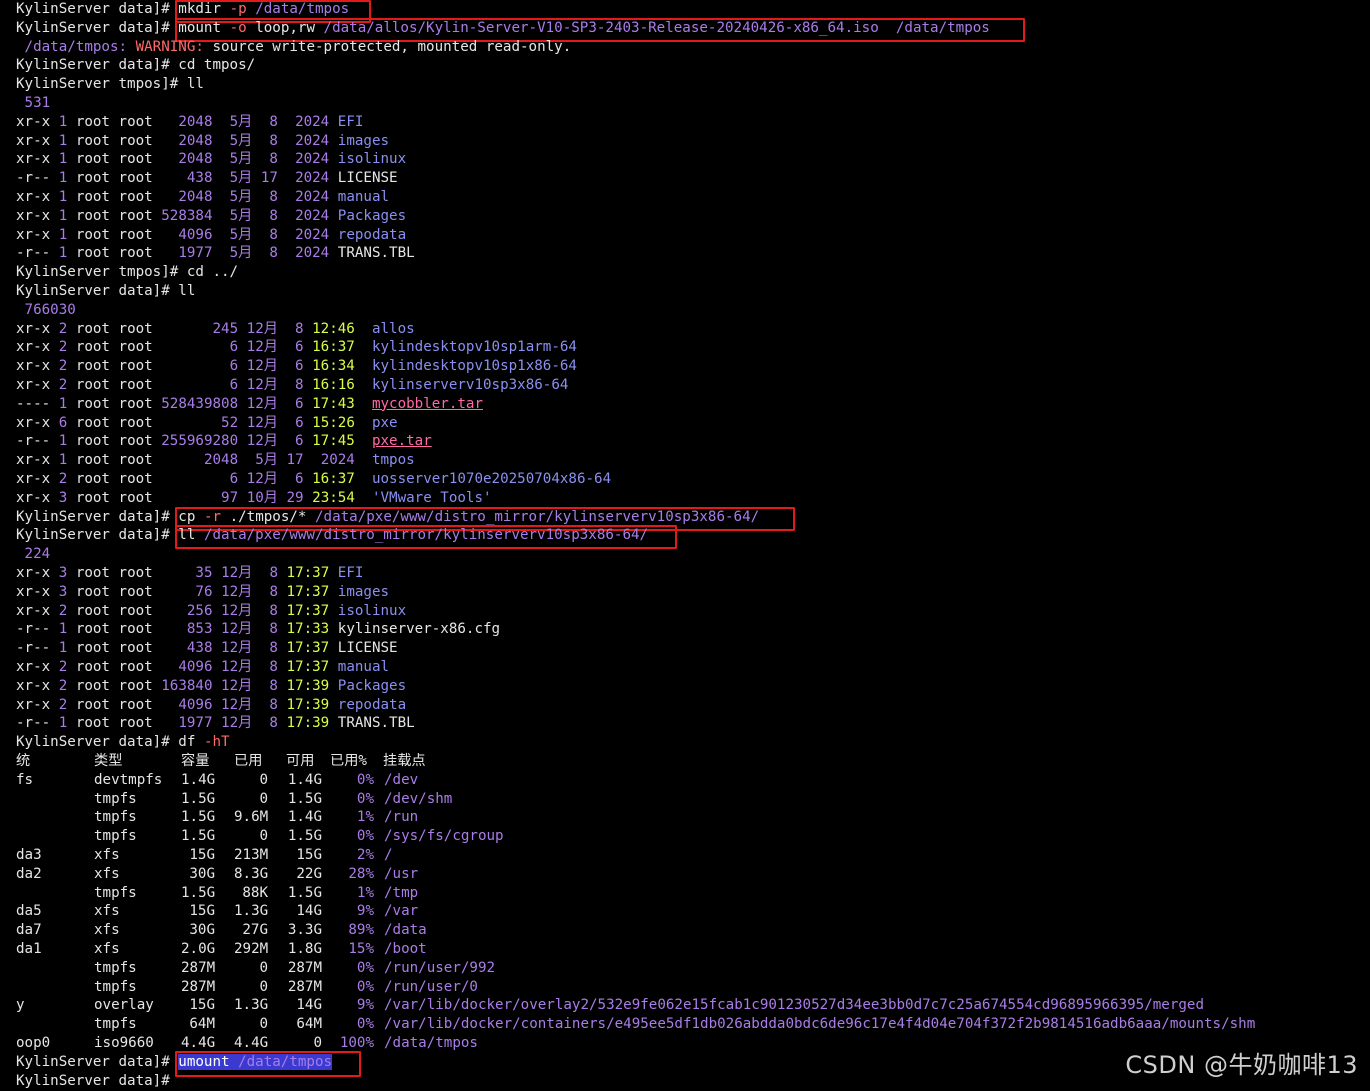  I want to click on file-size: 255969280, so click(200, 441).